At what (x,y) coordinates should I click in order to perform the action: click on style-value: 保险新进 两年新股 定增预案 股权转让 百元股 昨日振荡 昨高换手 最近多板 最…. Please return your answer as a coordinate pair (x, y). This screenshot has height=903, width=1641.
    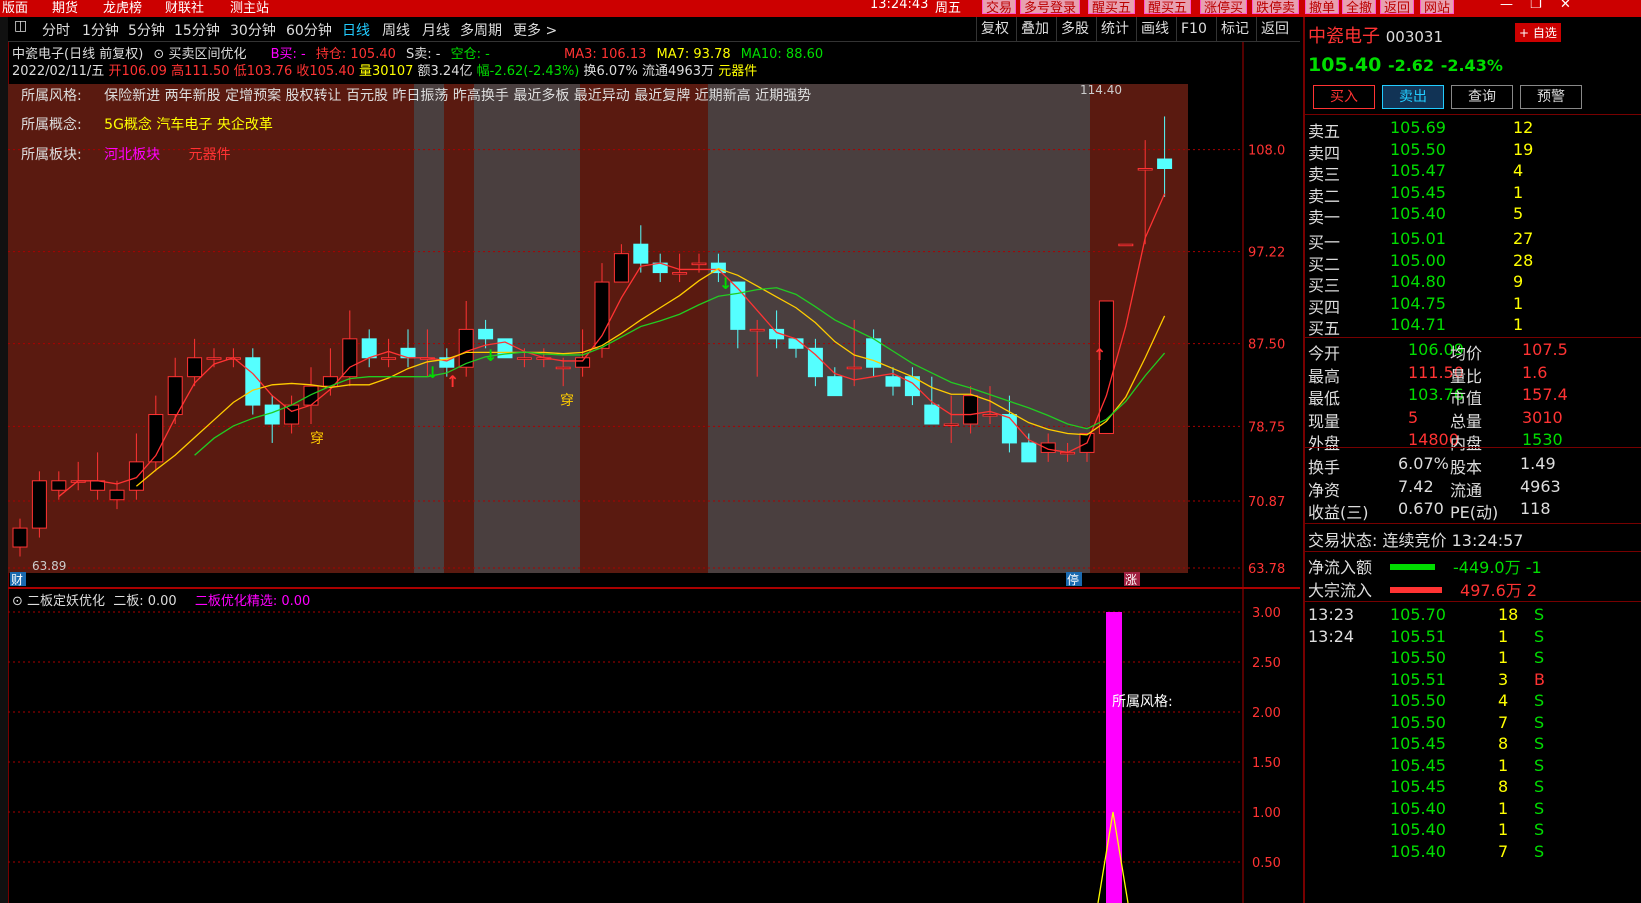
    Looking at the image, I should click on (458, 96).